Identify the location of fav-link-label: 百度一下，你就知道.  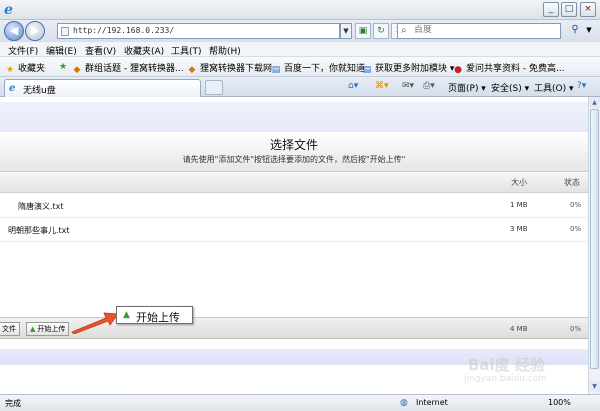
(325, 69).